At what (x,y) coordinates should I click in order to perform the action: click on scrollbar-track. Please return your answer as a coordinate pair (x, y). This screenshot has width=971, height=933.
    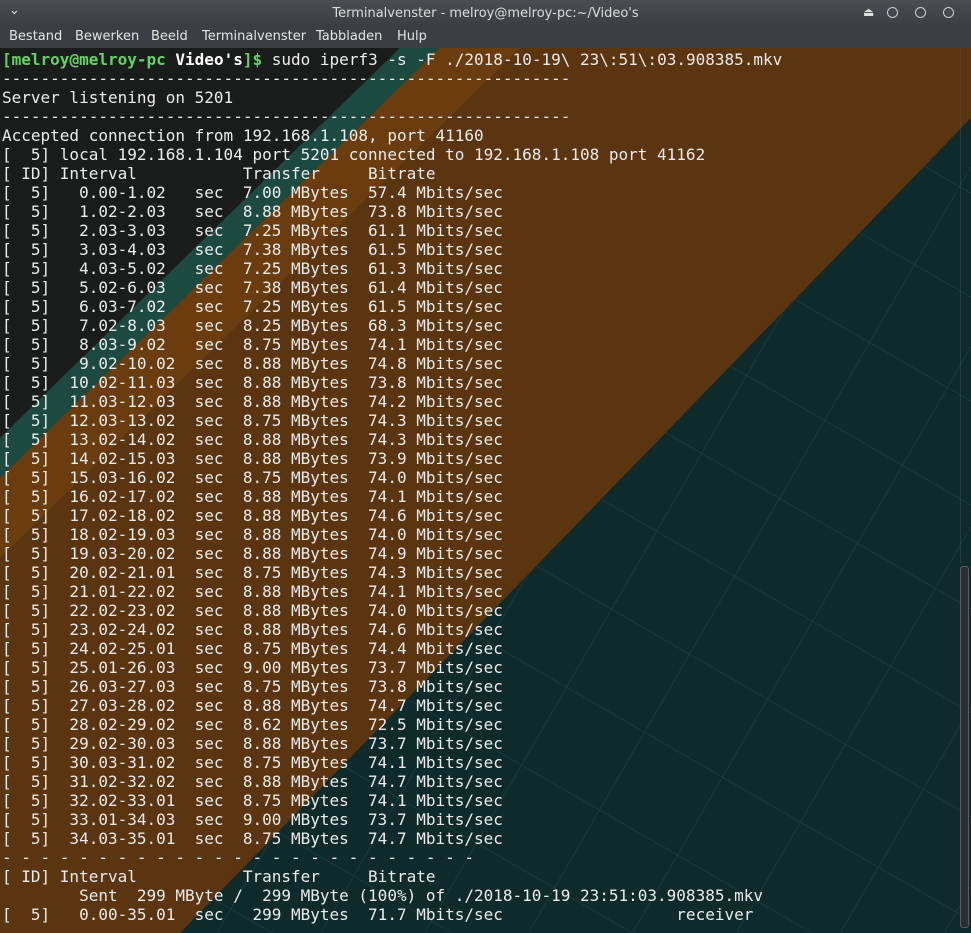
    Looking at the image, I should click on (964, 305).